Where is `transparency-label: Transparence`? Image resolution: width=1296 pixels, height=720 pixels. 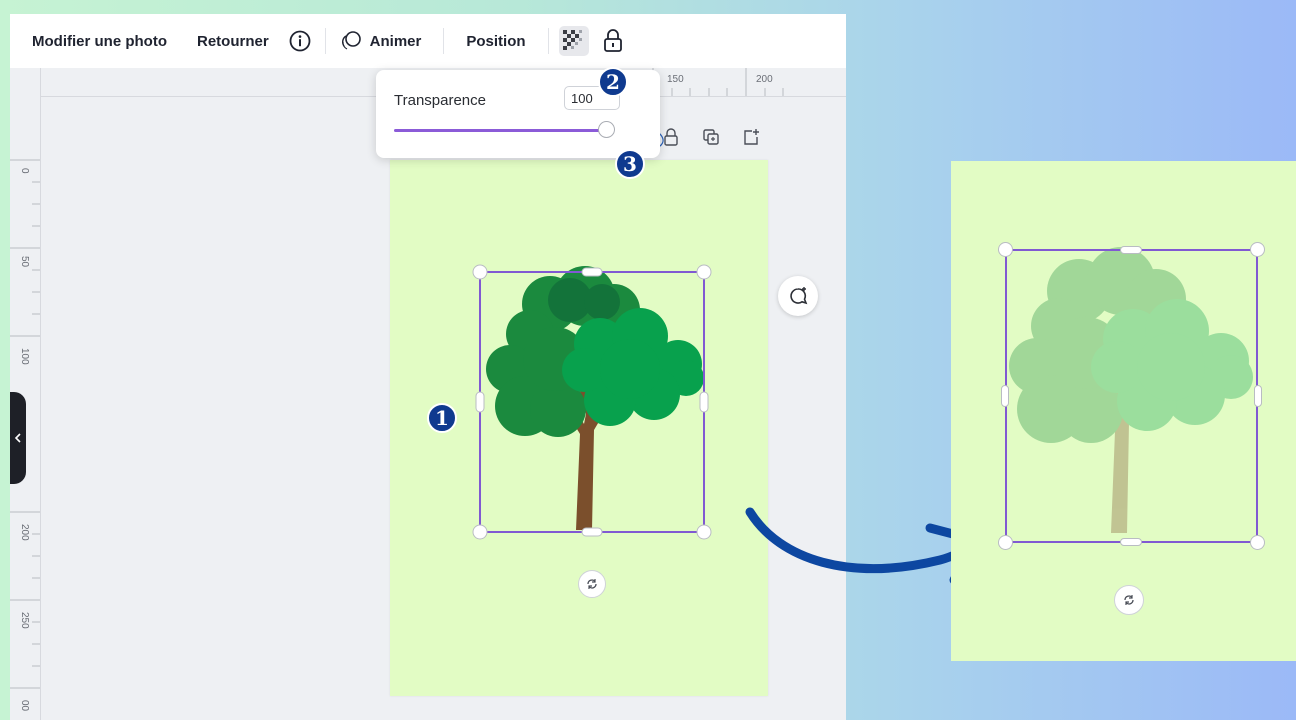 transparency-label: Transparence is located at coordinates (440, 100).